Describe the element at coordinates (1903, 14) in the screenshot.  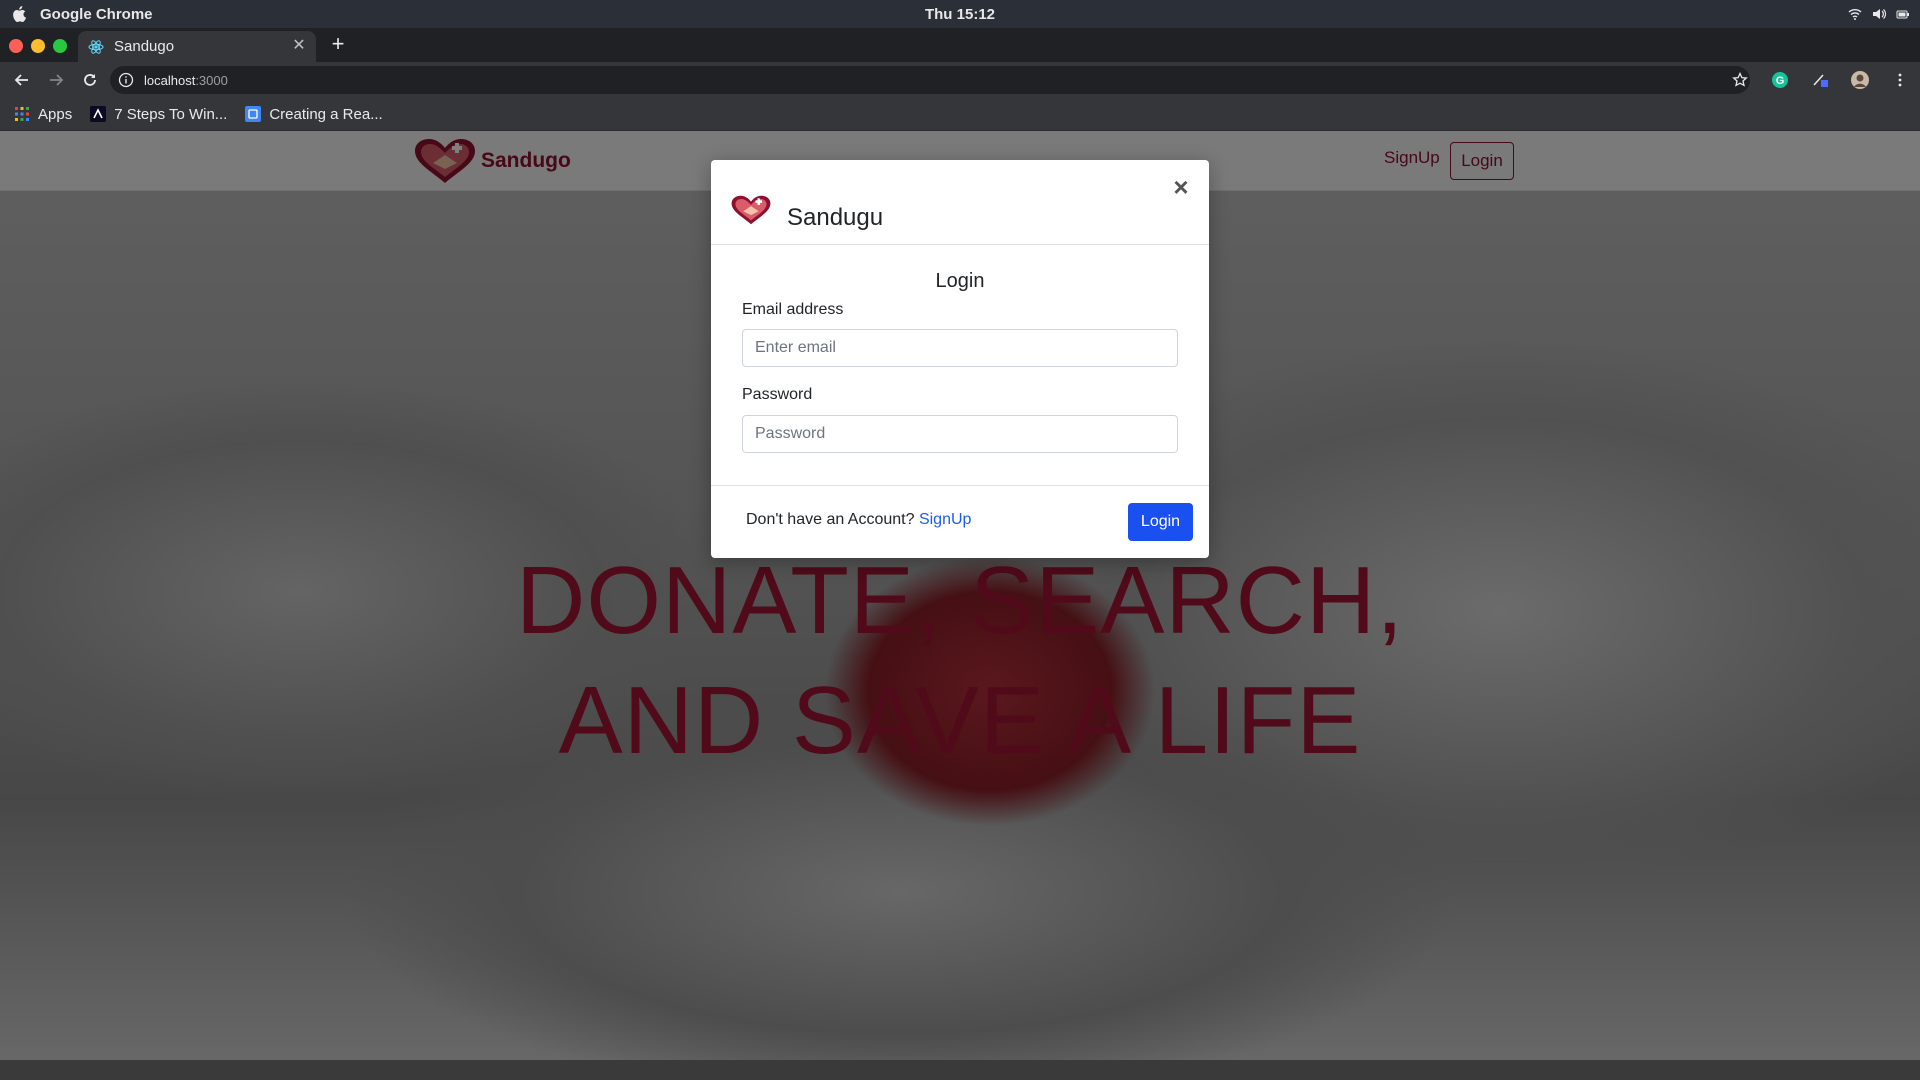
I see `battery-icon` at that location.